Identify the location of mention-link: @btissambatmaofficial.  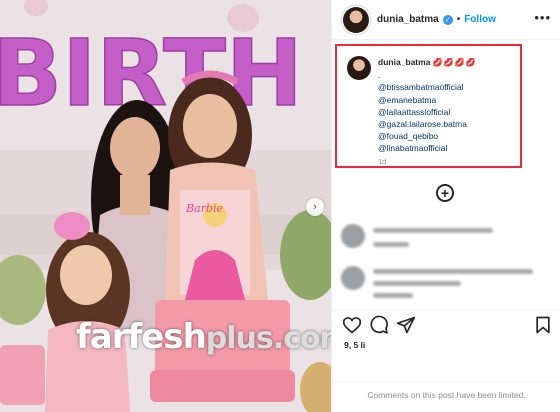
(448, 87).